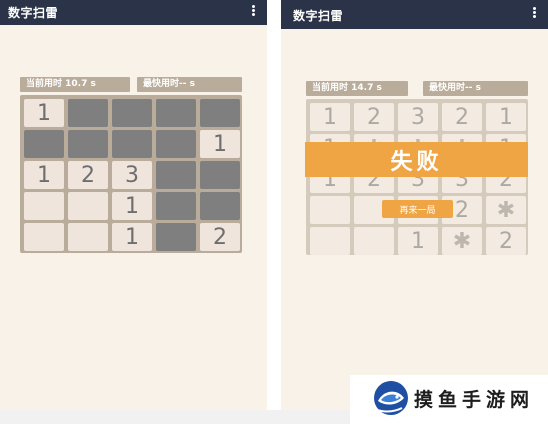 This screenshot has width=548, height=424. Describe the element at coordinates (391, 398) in the screenshot. I see `fish-logo-icon` at that location.